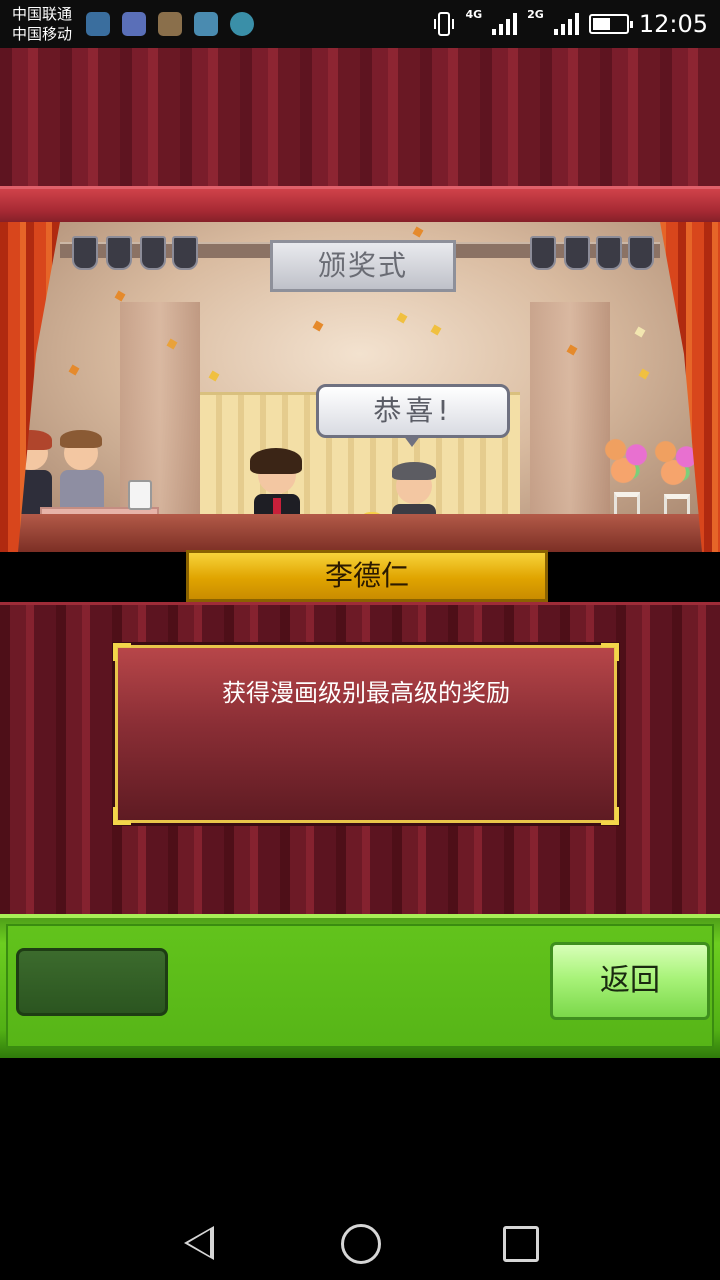 The height and width of the screenshot is (1280, 720). I want to click on nav-back-icon, so click(199, 1243).